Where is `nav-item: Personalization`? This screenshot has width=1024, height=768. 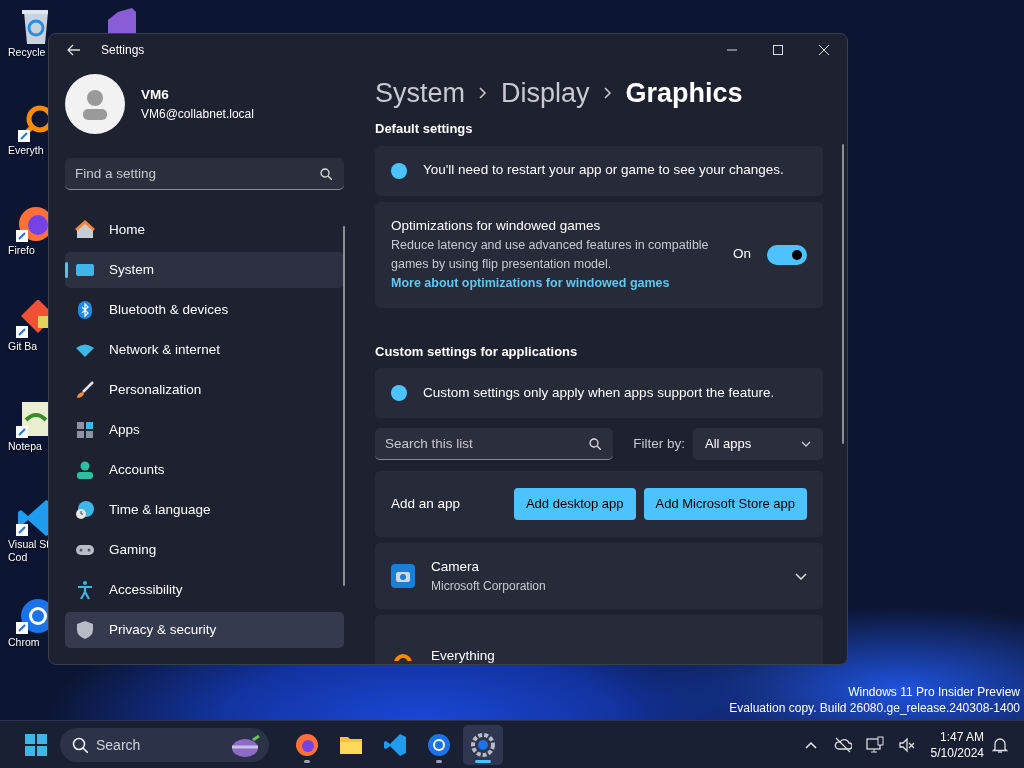 nav-item: Personalization is located at coordinates (204, 390).